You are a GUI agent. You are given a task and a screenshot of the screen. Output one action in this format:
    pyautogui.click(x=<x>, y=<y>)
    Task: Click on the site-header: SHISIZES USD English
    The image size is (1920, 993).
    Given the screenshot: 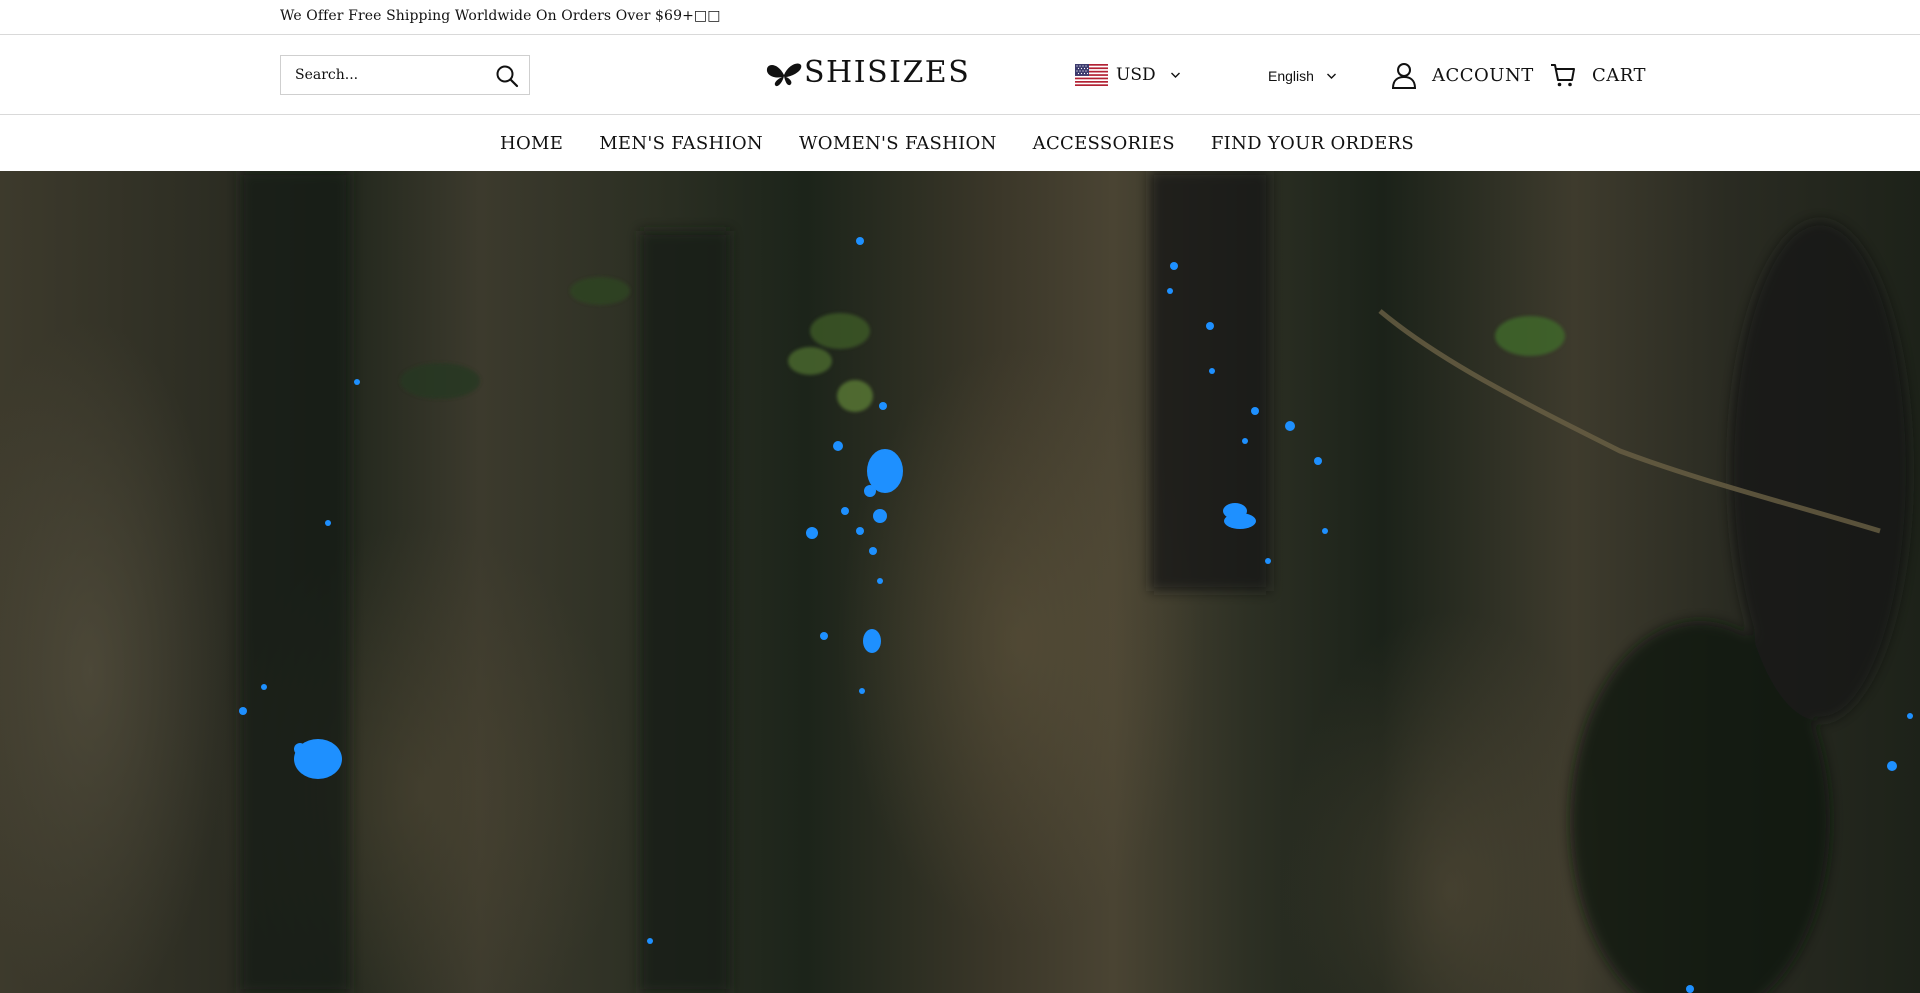 What is the action you would take?
    pyautogui.click(x=960, y=75)
    